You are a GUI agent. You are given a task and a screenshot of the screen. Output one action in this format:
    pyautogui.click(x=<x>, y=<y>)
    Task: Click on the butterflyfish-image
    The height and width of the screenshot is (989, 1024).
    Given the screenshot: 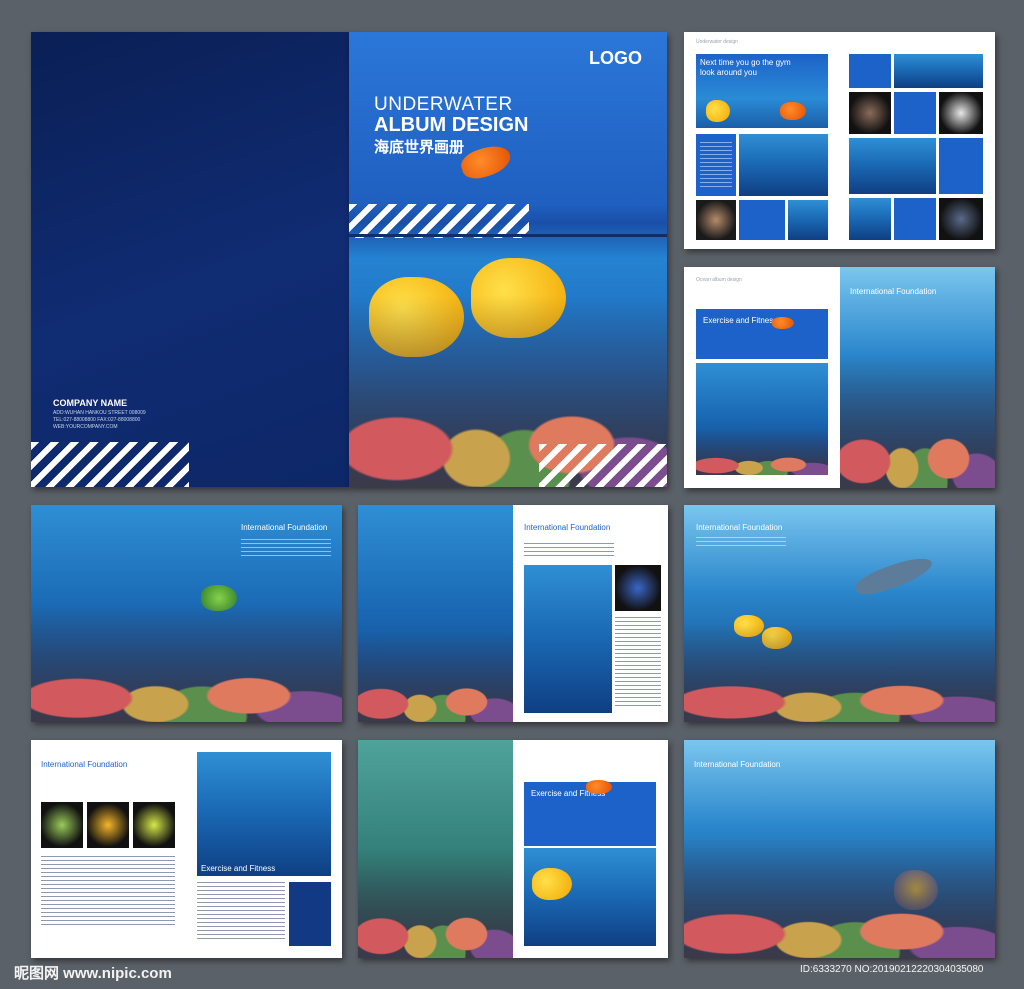 What is the action you would take?
    pyautogui.click(x=435, y=849)
    